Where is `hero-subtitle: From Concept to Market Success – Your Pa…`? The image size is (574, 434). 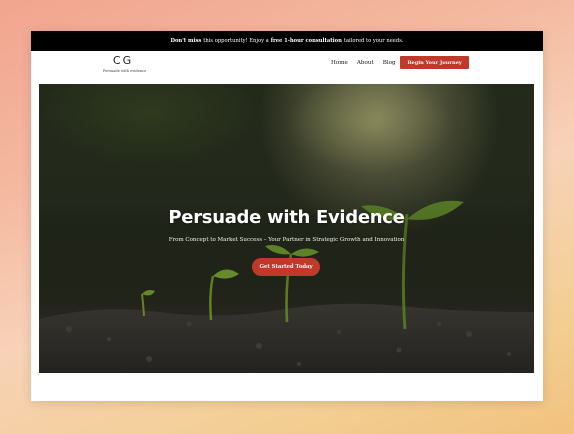 hero-subtitle: From Concept to Market Success – Your Pa… is located at coordinates (286, 240).